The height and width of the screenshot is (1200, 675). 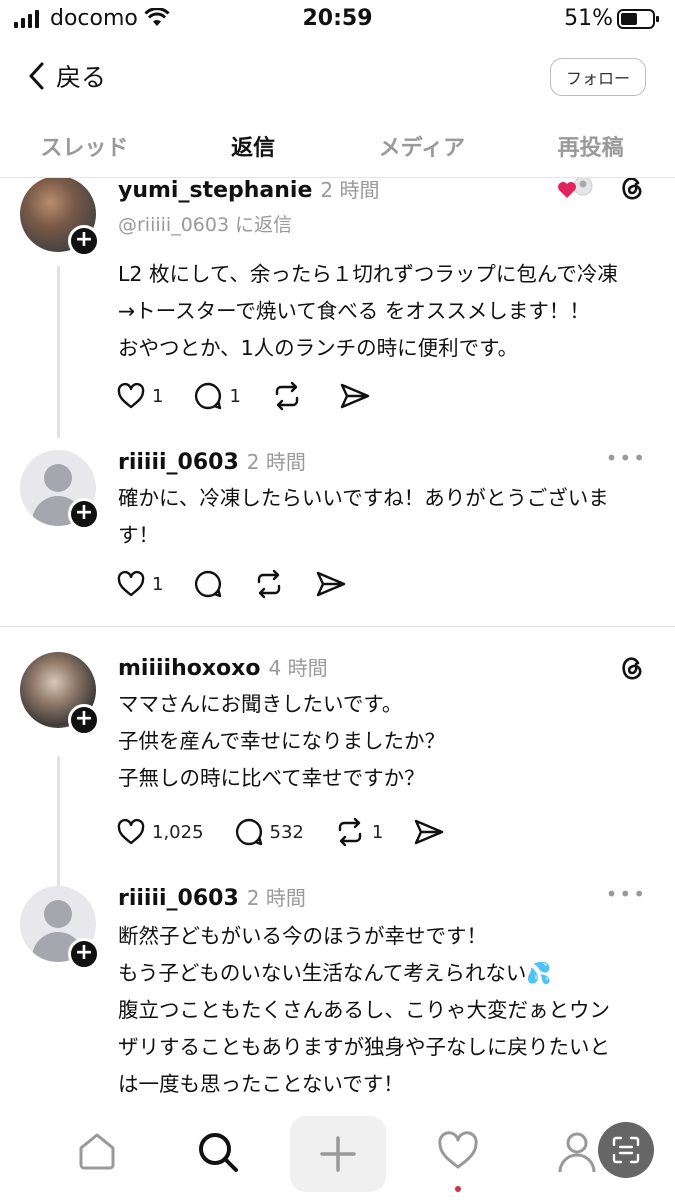 I want to click on bottom-nav, so click(x=337, y=1154).